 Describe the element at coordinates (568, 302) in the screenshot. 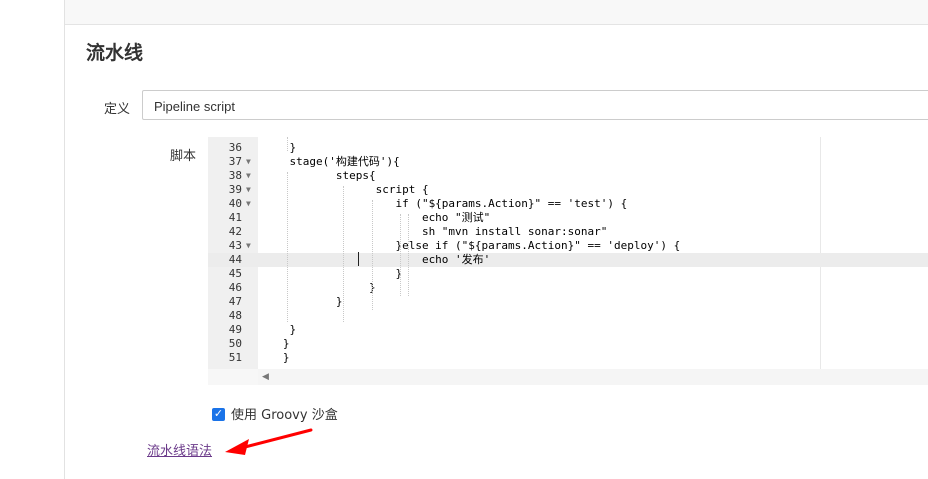

I see `code-line: 47 }` at that location.